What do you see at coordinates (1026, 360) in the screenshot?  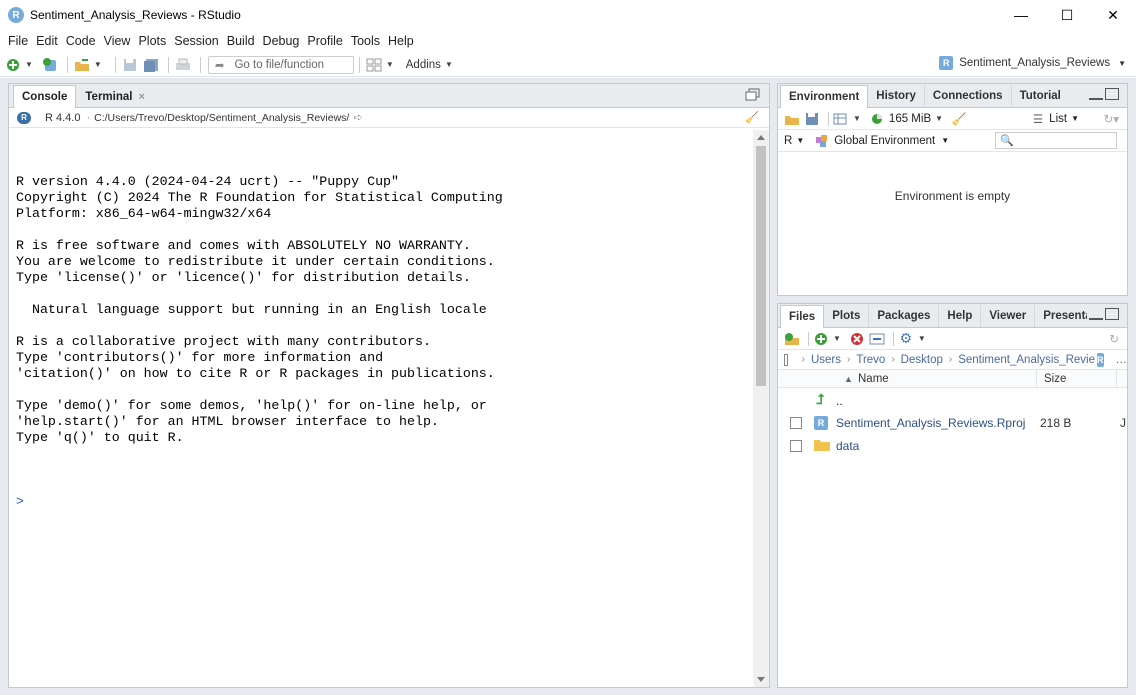 I see `breadcrumb-project: Sentiment_Analysis_Revie` at bounding box center [1026, 360].